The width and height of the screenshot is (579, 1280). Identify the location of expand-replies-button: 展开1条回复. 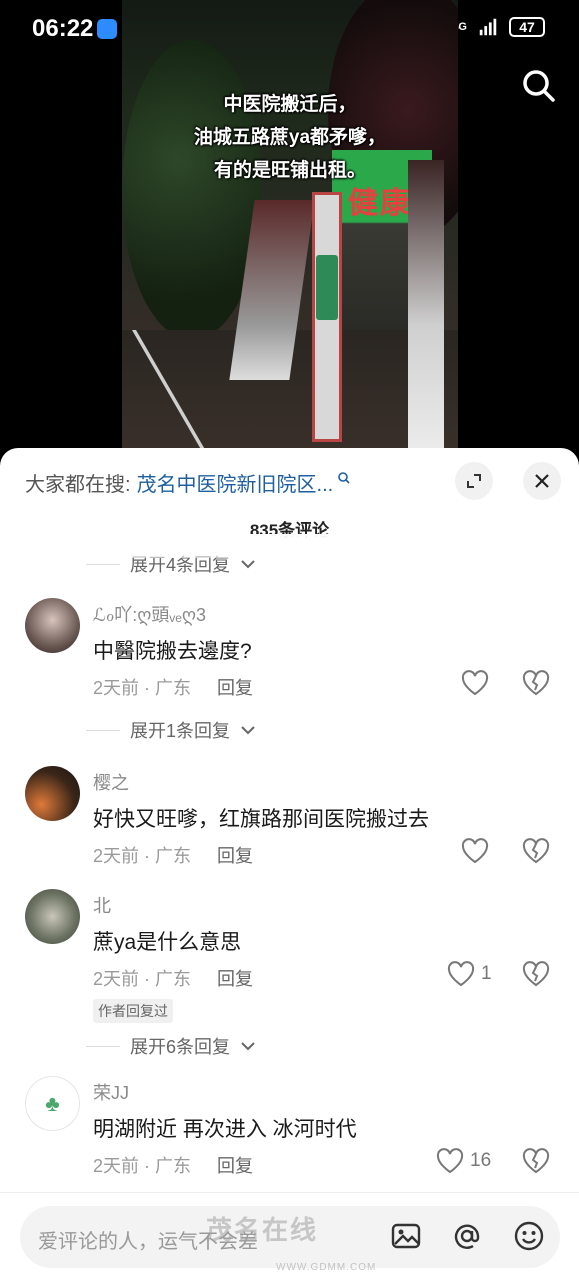
(171, 730).